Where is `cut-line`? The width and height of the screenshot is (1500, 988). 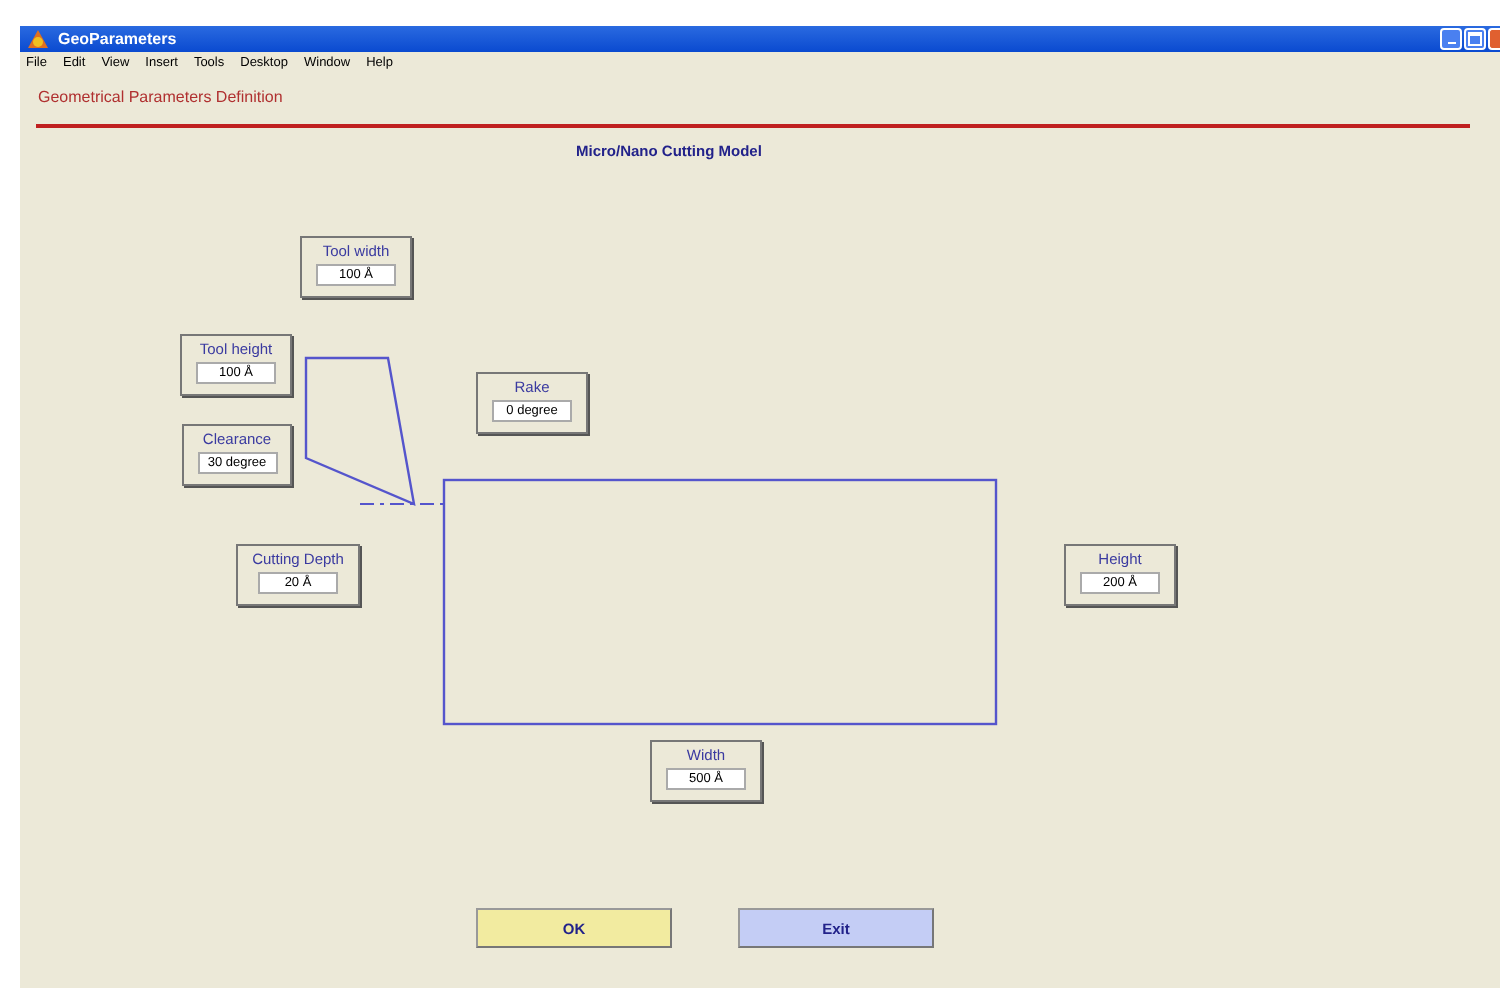 cut-line is located at coordinates (402, 504).